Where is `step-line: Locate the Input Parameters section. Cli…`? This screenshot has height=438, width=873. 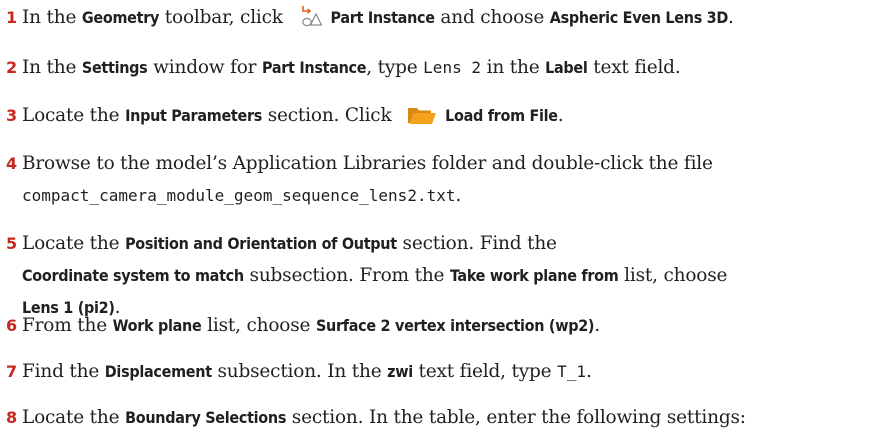 step-line: Locate the Input Parameters section. Cli… is located at coordinates (293, 116).